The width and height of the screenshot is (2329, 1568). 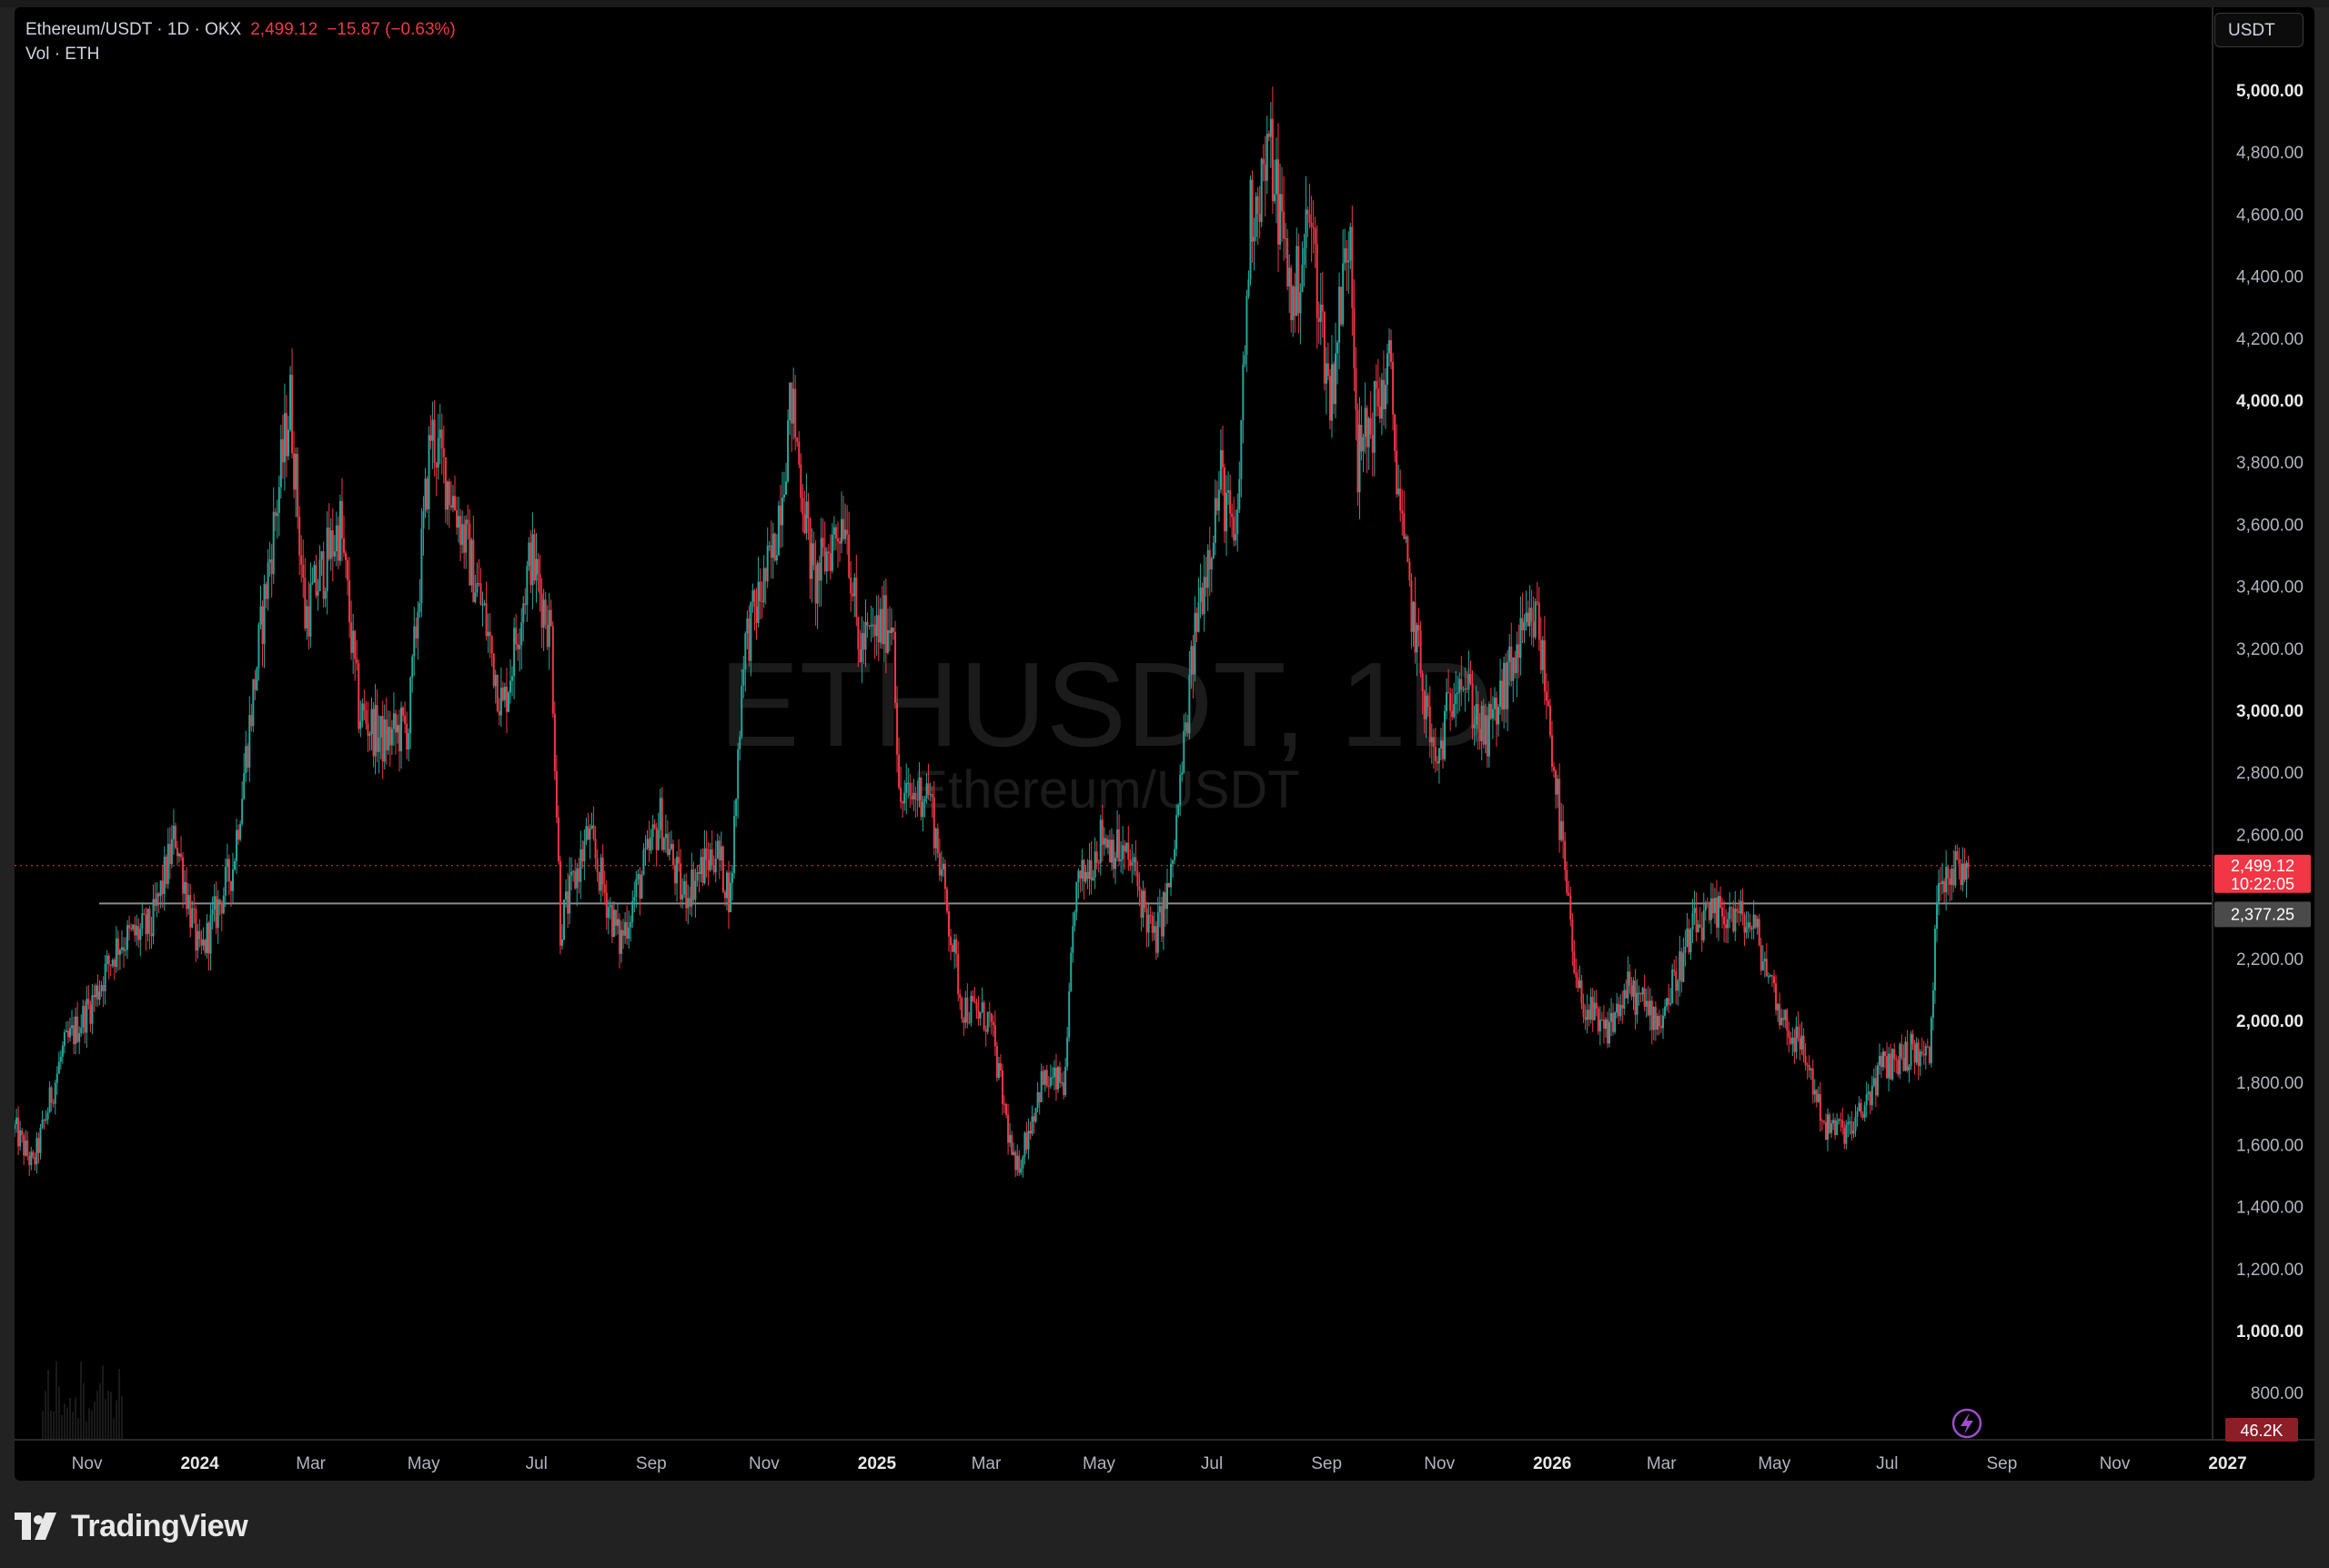 What do you see at coordinates (131, 1526) in the screenshot?
I see `tradingview-logo: TradingView` at bounding box center [131, 1526].